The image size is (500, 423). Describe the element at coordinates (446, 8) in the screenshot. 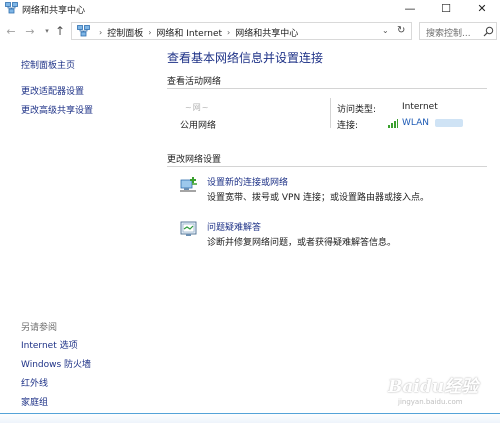

I see `maximize-button: ☐` at that location.